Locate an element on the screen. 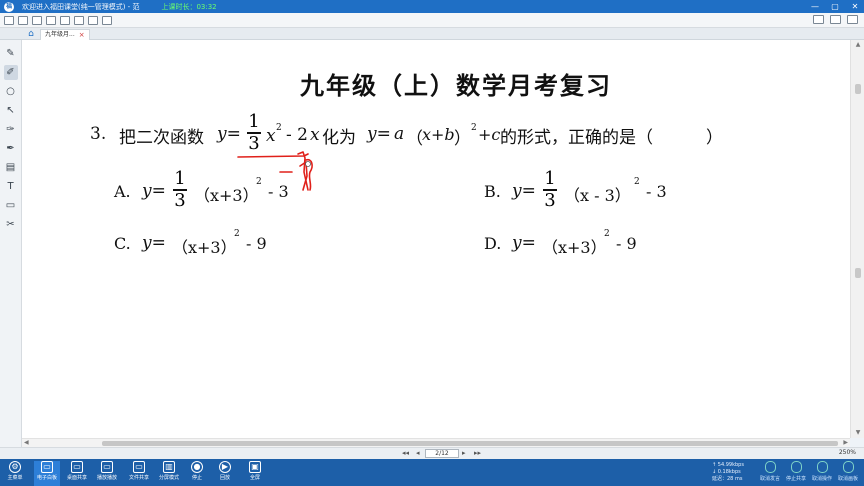 The image size is (864, 486). main-menu-label: 主菜单 is located at coordinates (15, 478).